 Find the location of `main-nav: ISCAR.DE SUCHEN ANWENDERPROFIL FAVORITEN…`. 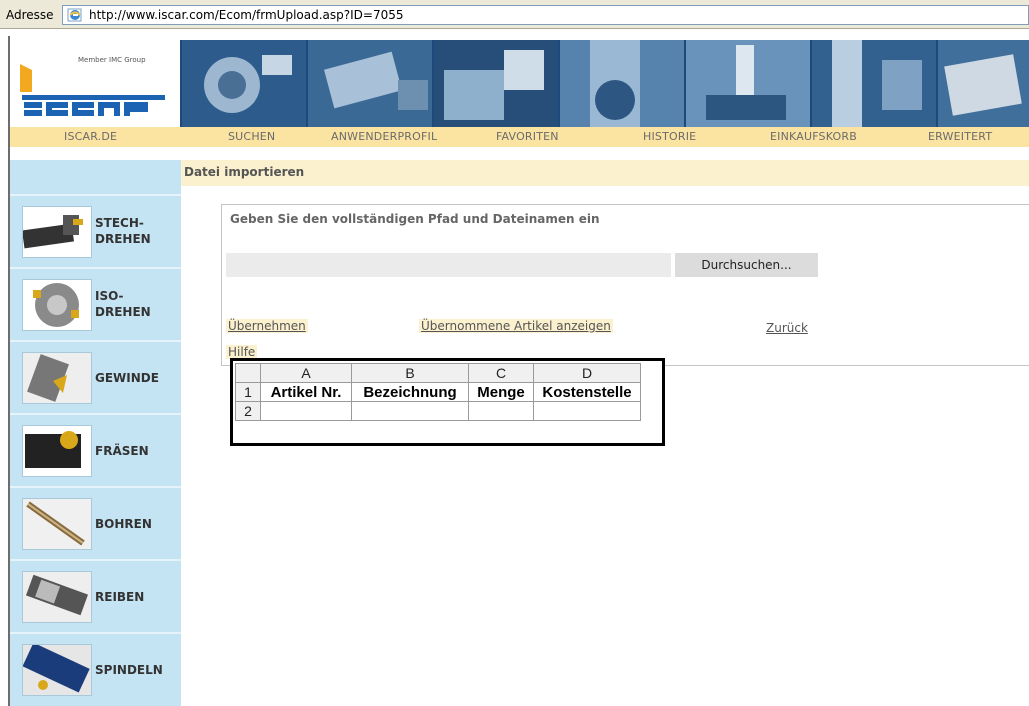

main-nav: ISCAR.DE SUCHEN ANWENDERPROFIL FAVORITEN… is located at coordinates (519, 137).